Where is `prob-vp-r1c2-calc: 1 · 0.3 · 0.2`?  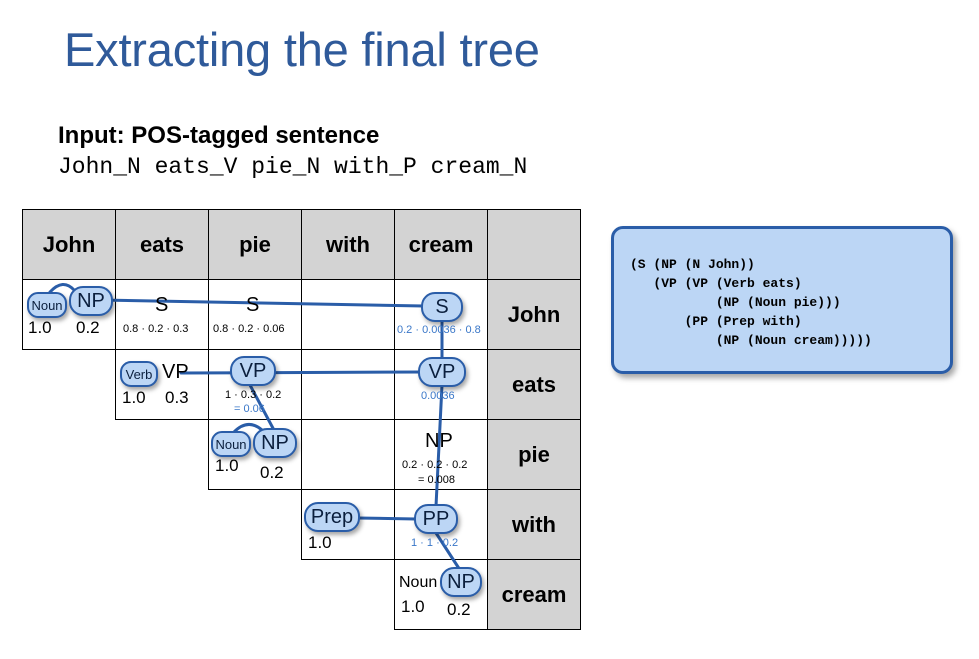 prob-vp-r1c2-calc: 1 · 0.3 · 0.2 is located at coordinates (253, 395).